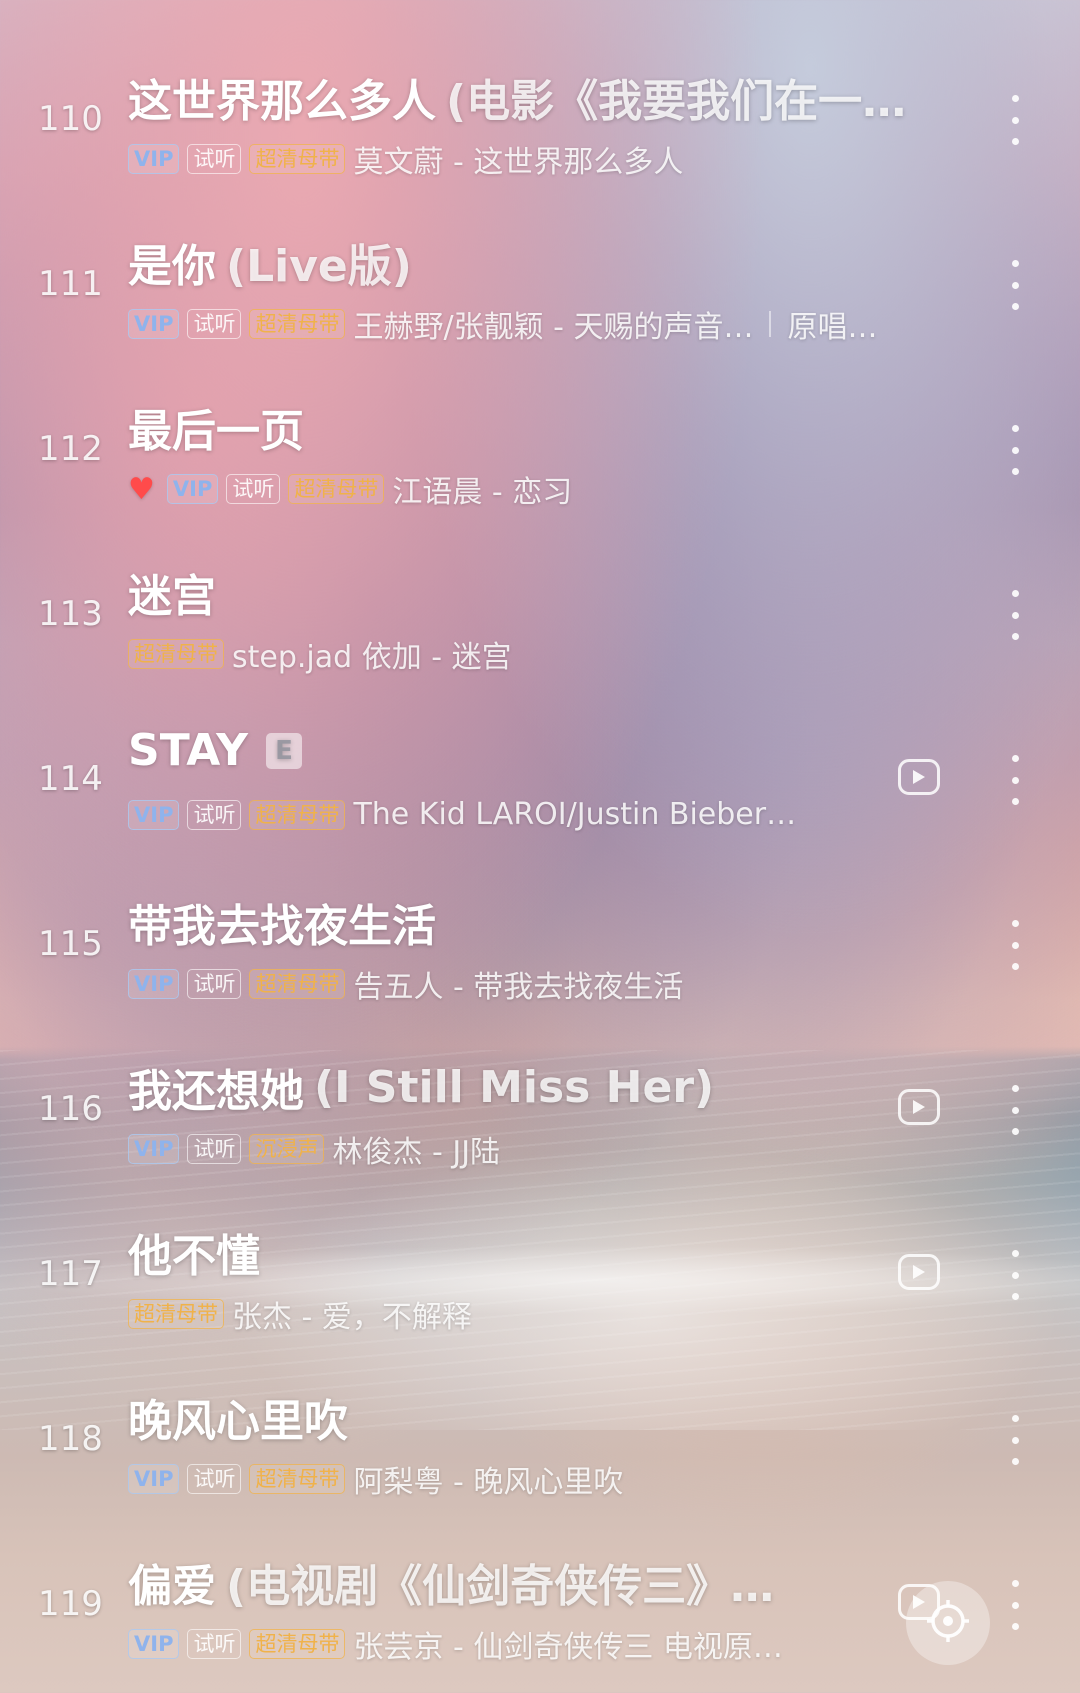 This screenshot has width=1080, height=1693. I want to click on song-meta: VIP 试听 超清母带 阿梨粤 - 晚风心里吹, so click(375, 1479).